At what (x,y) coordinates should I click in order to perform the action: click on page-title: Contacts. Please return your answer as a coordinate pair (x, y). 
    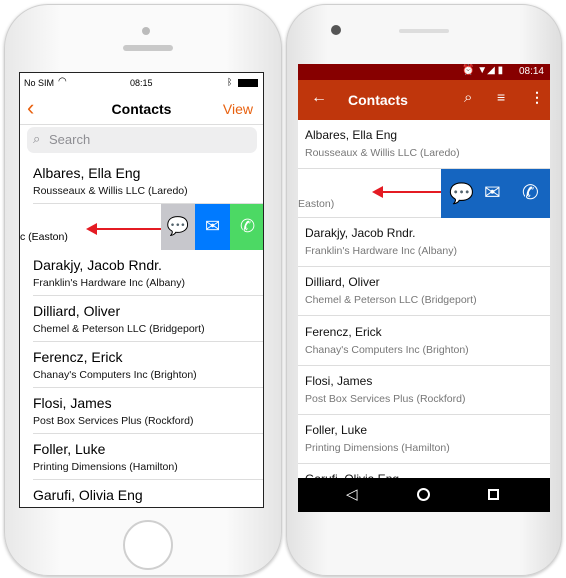
    Looking at the image, I should click on (378, 100).